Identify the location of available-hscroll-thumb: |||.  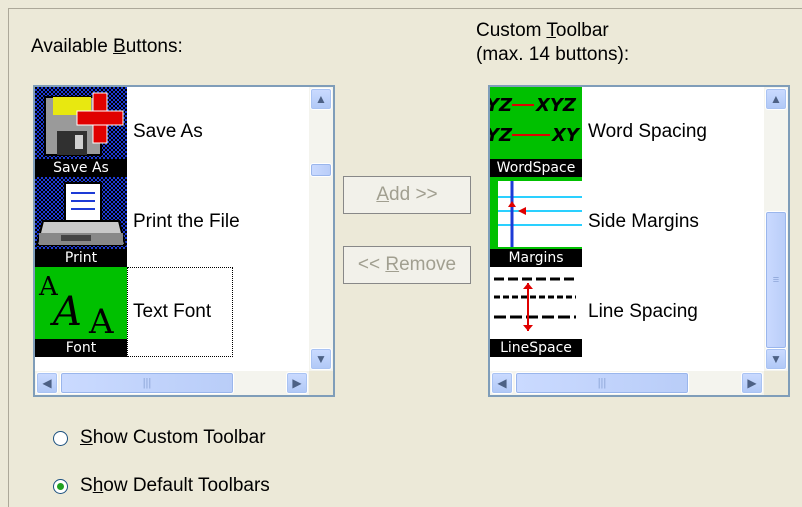
(147, 383).